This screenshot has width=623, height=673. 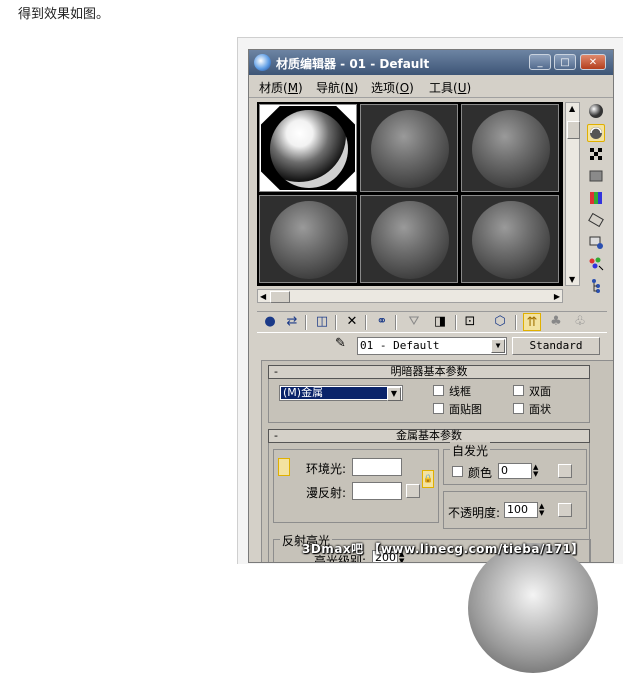 What do you see at coordinates (596, 133) in the screenshot?
I see `backlight-icon` at bounding box center [596, 133].